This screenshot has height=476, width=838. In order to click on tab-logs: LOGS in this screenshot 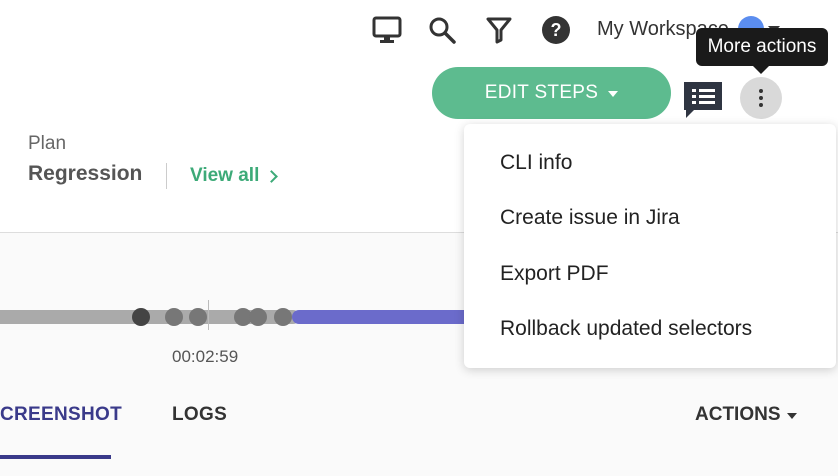, I will do `click(199, 415)`.